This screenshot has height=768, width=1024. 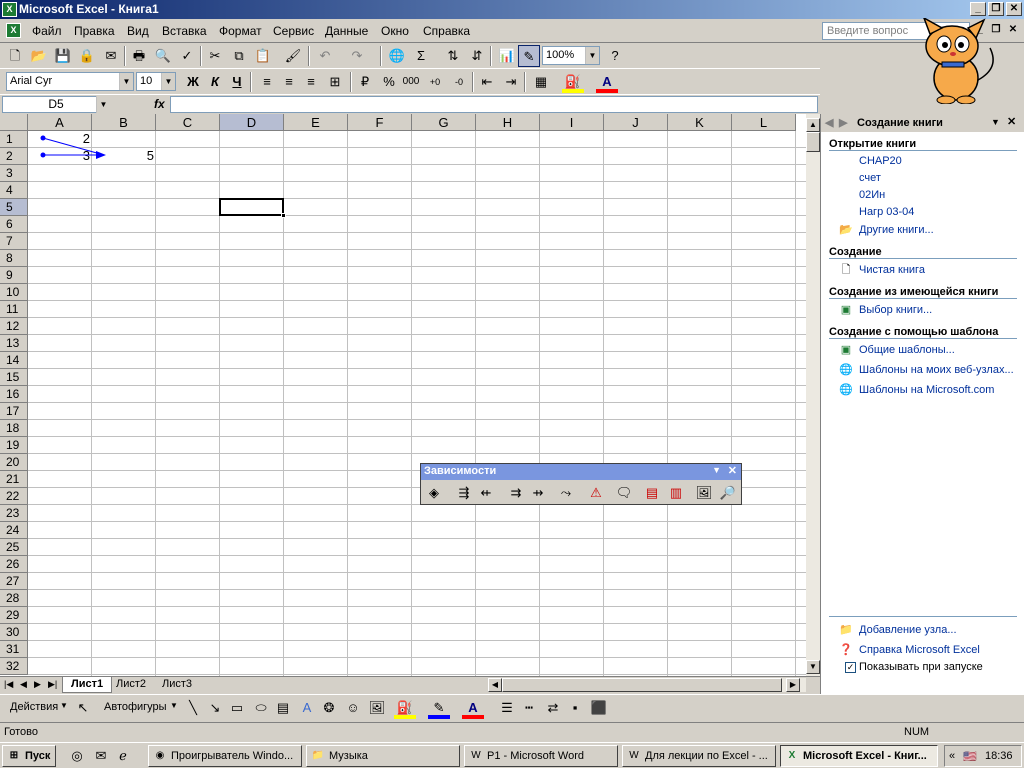 What do you see at coordinates (14, 632) in the screenshot?
I see `row-header: 30` at bounding box center [14, 632].